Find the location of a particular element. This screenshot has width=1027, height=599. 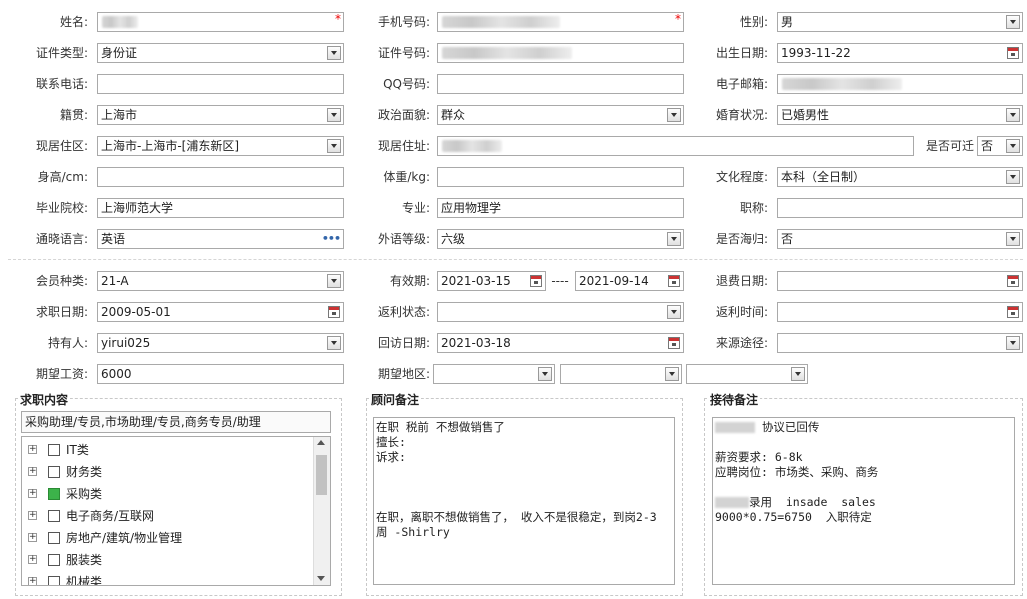

scroll-up-icon is located at coordinates (321, 442).